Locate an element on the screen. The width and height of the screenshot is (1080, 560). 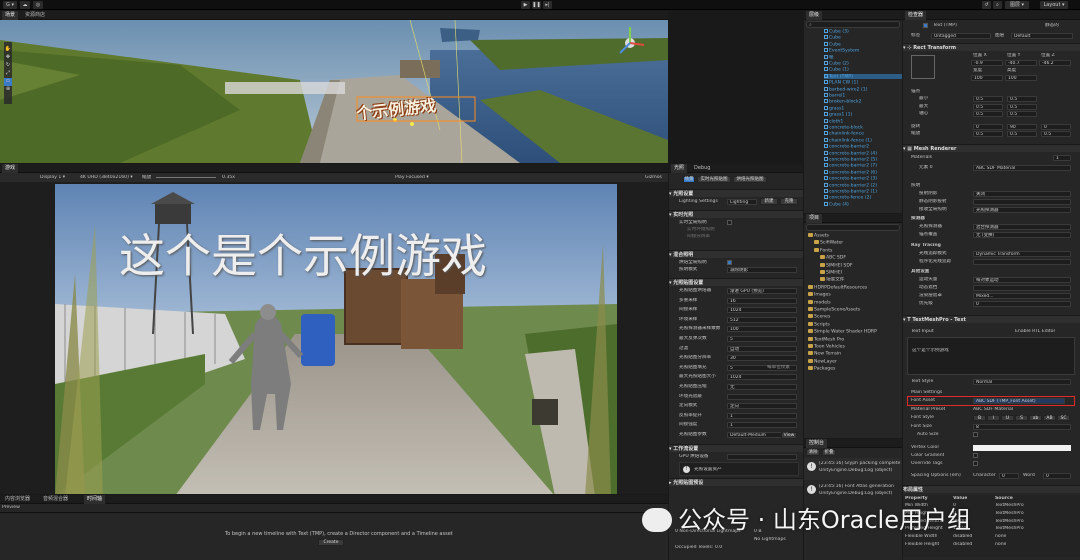
hierarchy-item: PLAN CW (1) is located at coordinates (863, 83).